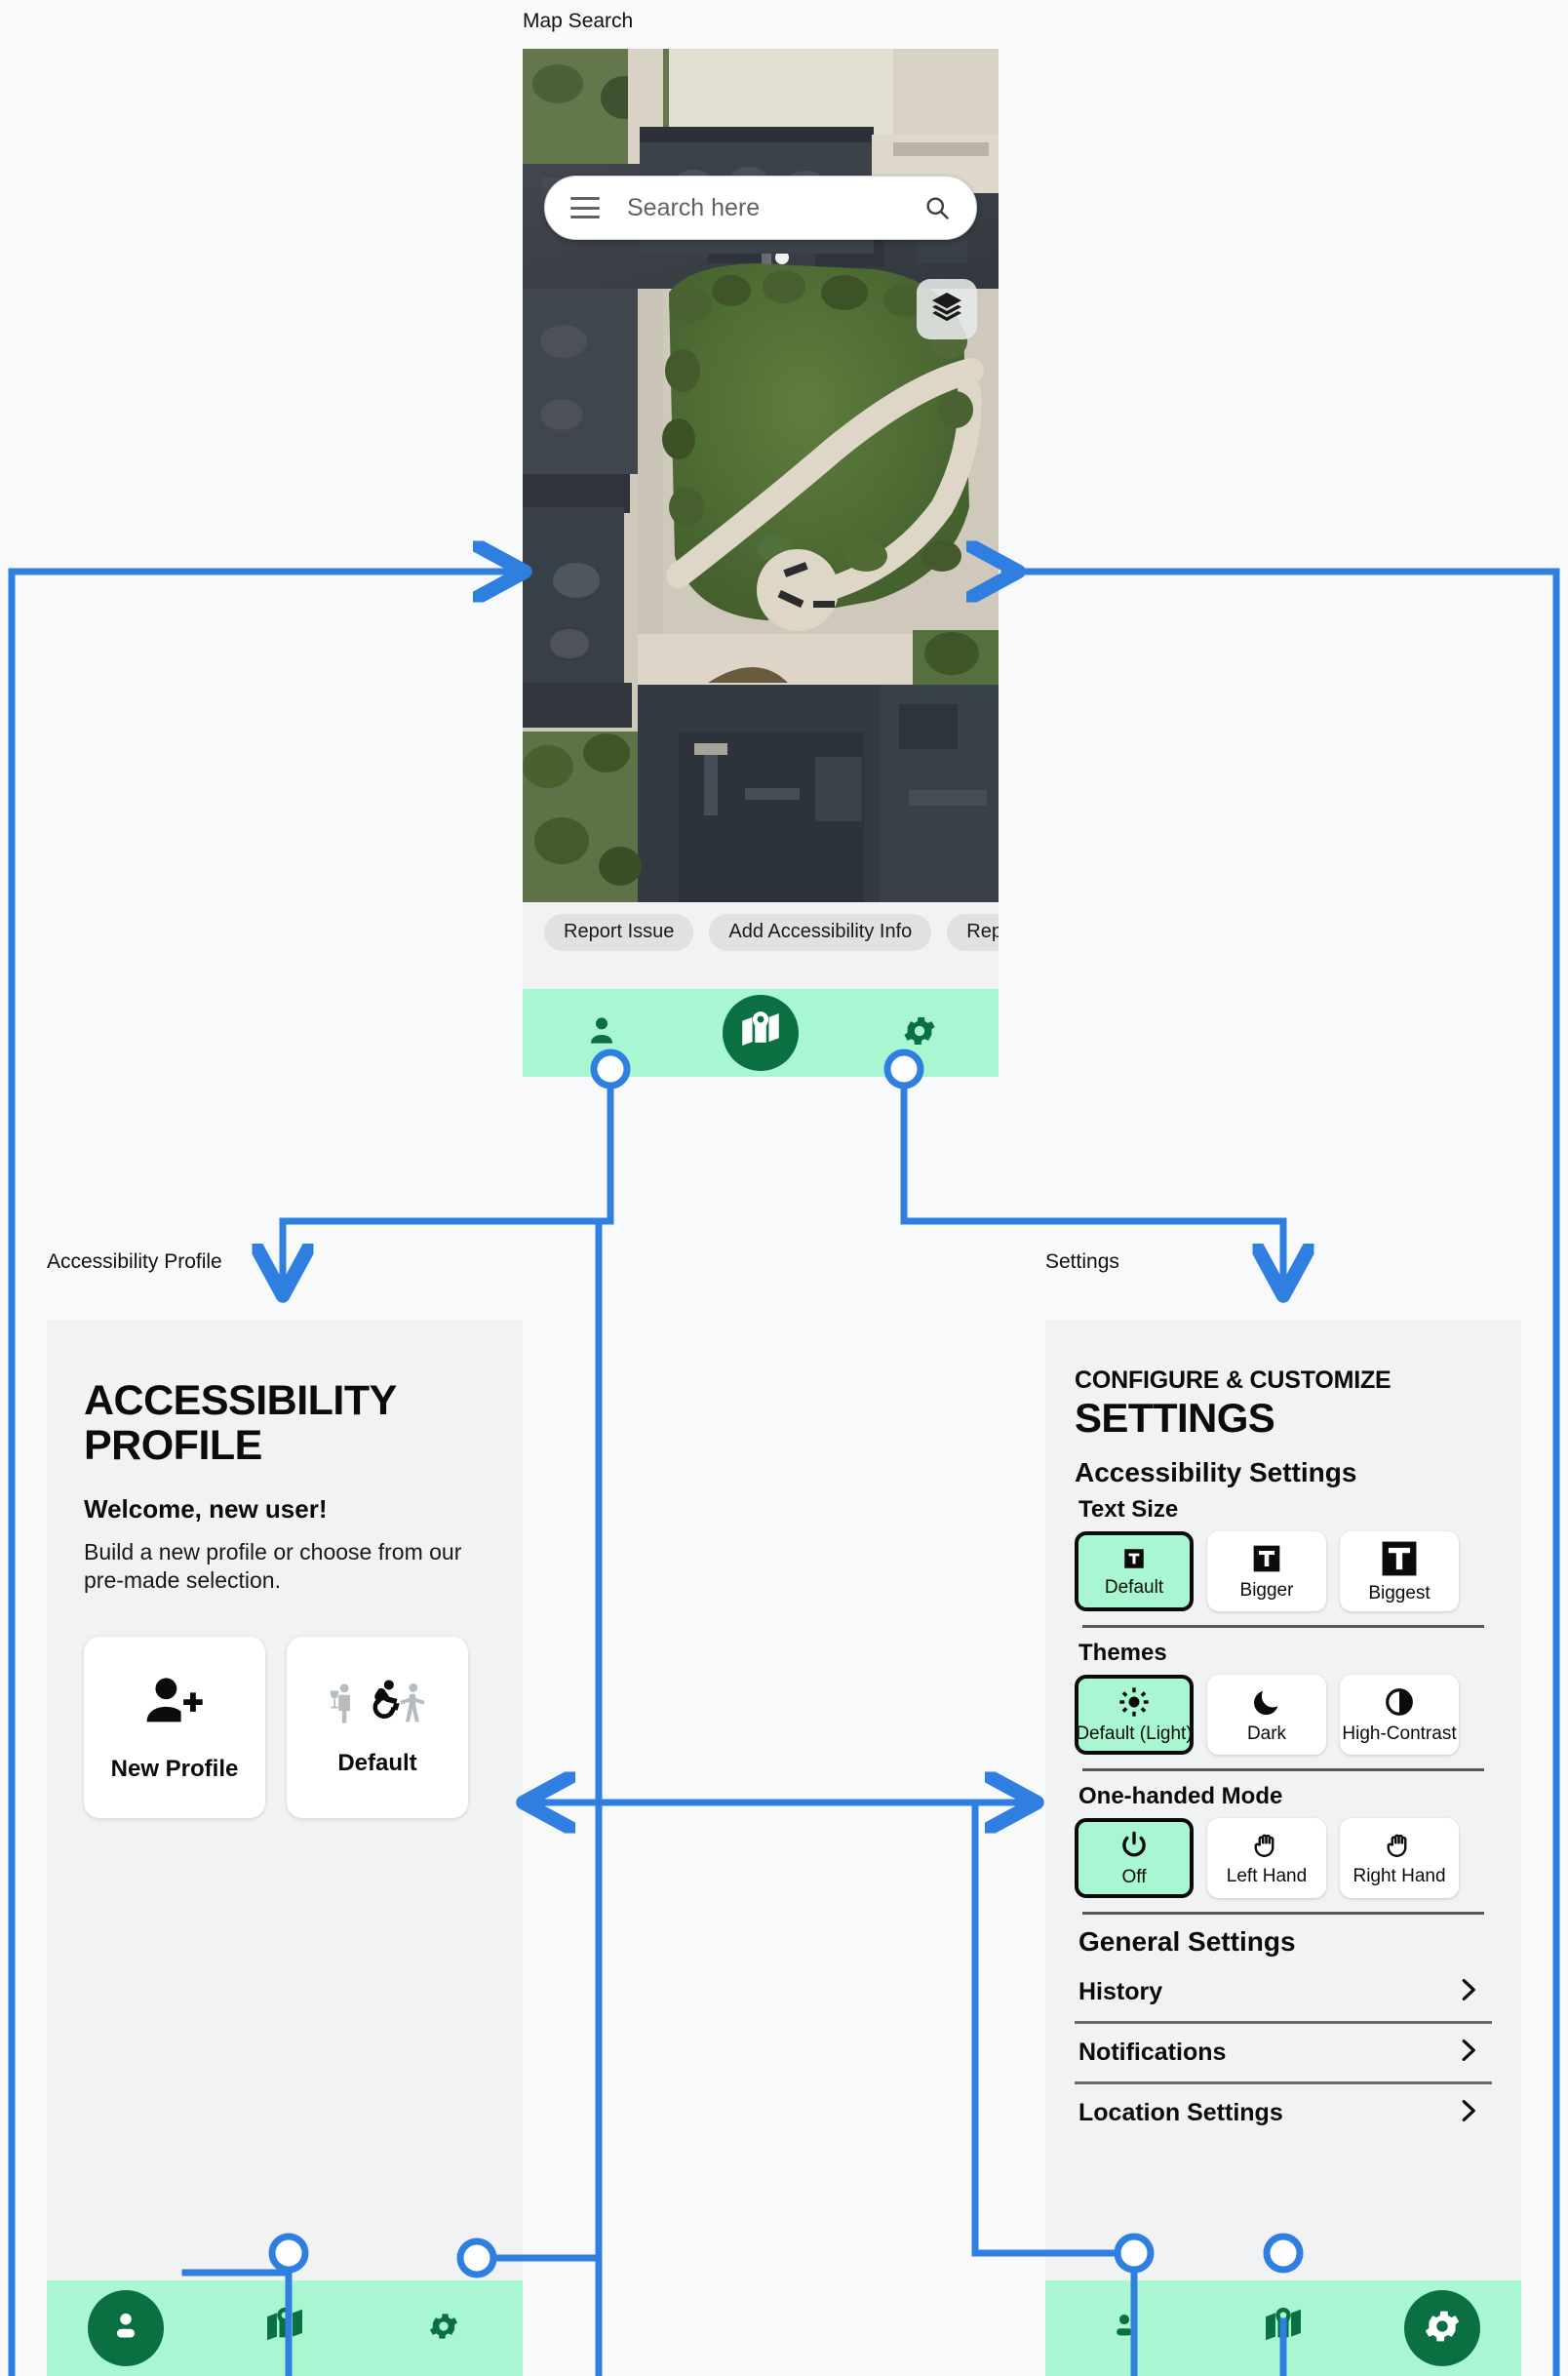  I want to click on profile-card-default: Default, so click(377, 1727).